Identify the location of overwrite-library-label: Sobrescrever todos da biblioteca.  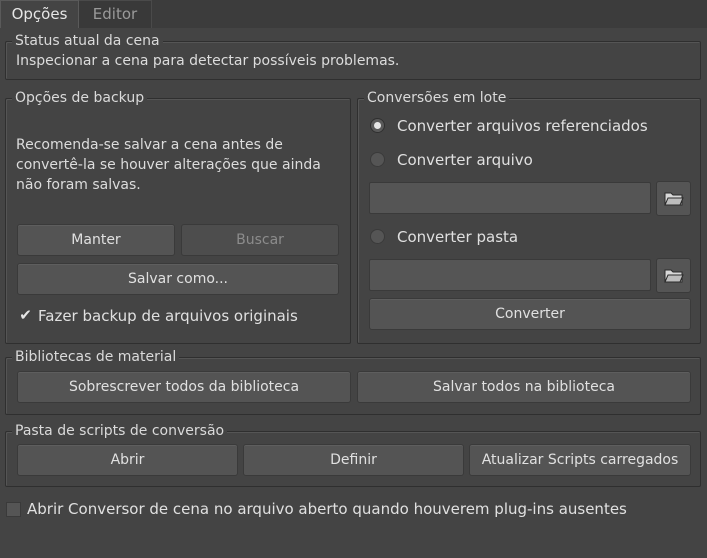
(184, 387).